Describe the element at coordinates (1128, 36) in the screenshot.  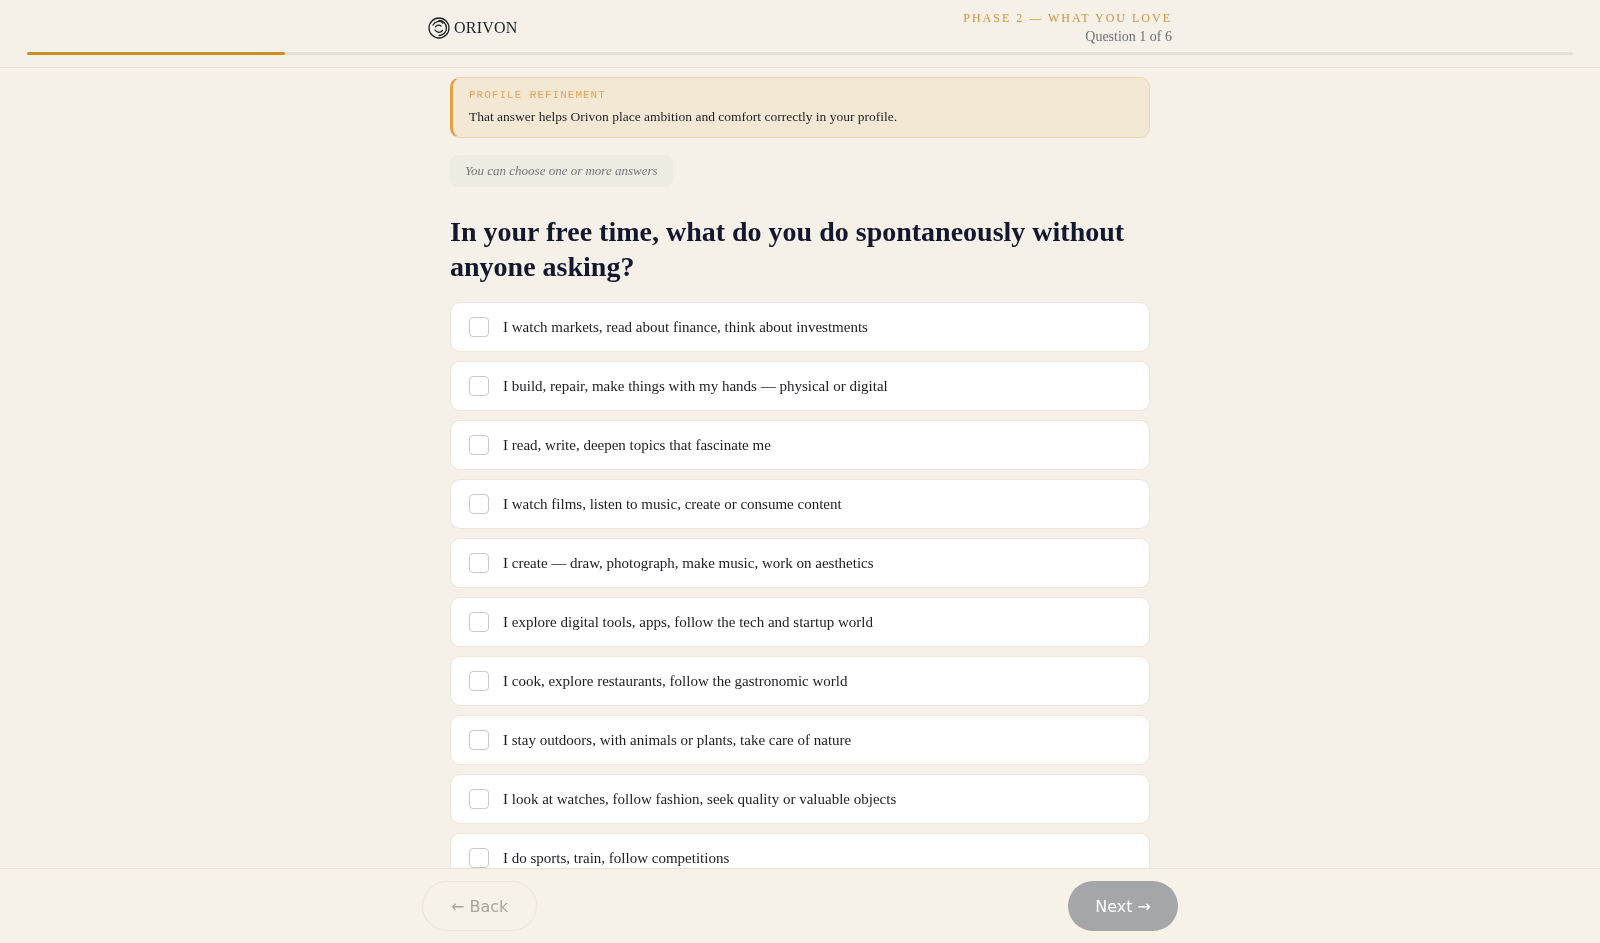
I see `question-counter: Question 1 of 6` at that location.